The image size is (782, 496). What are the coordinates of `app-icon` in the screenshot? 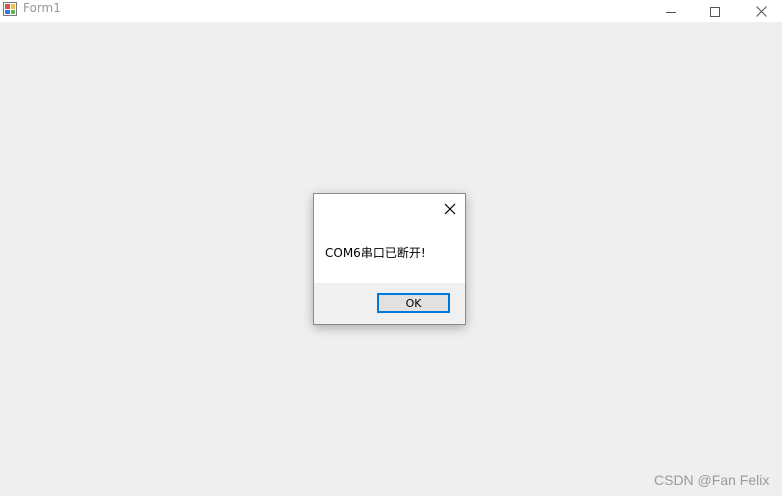 It's located at (10, 8).